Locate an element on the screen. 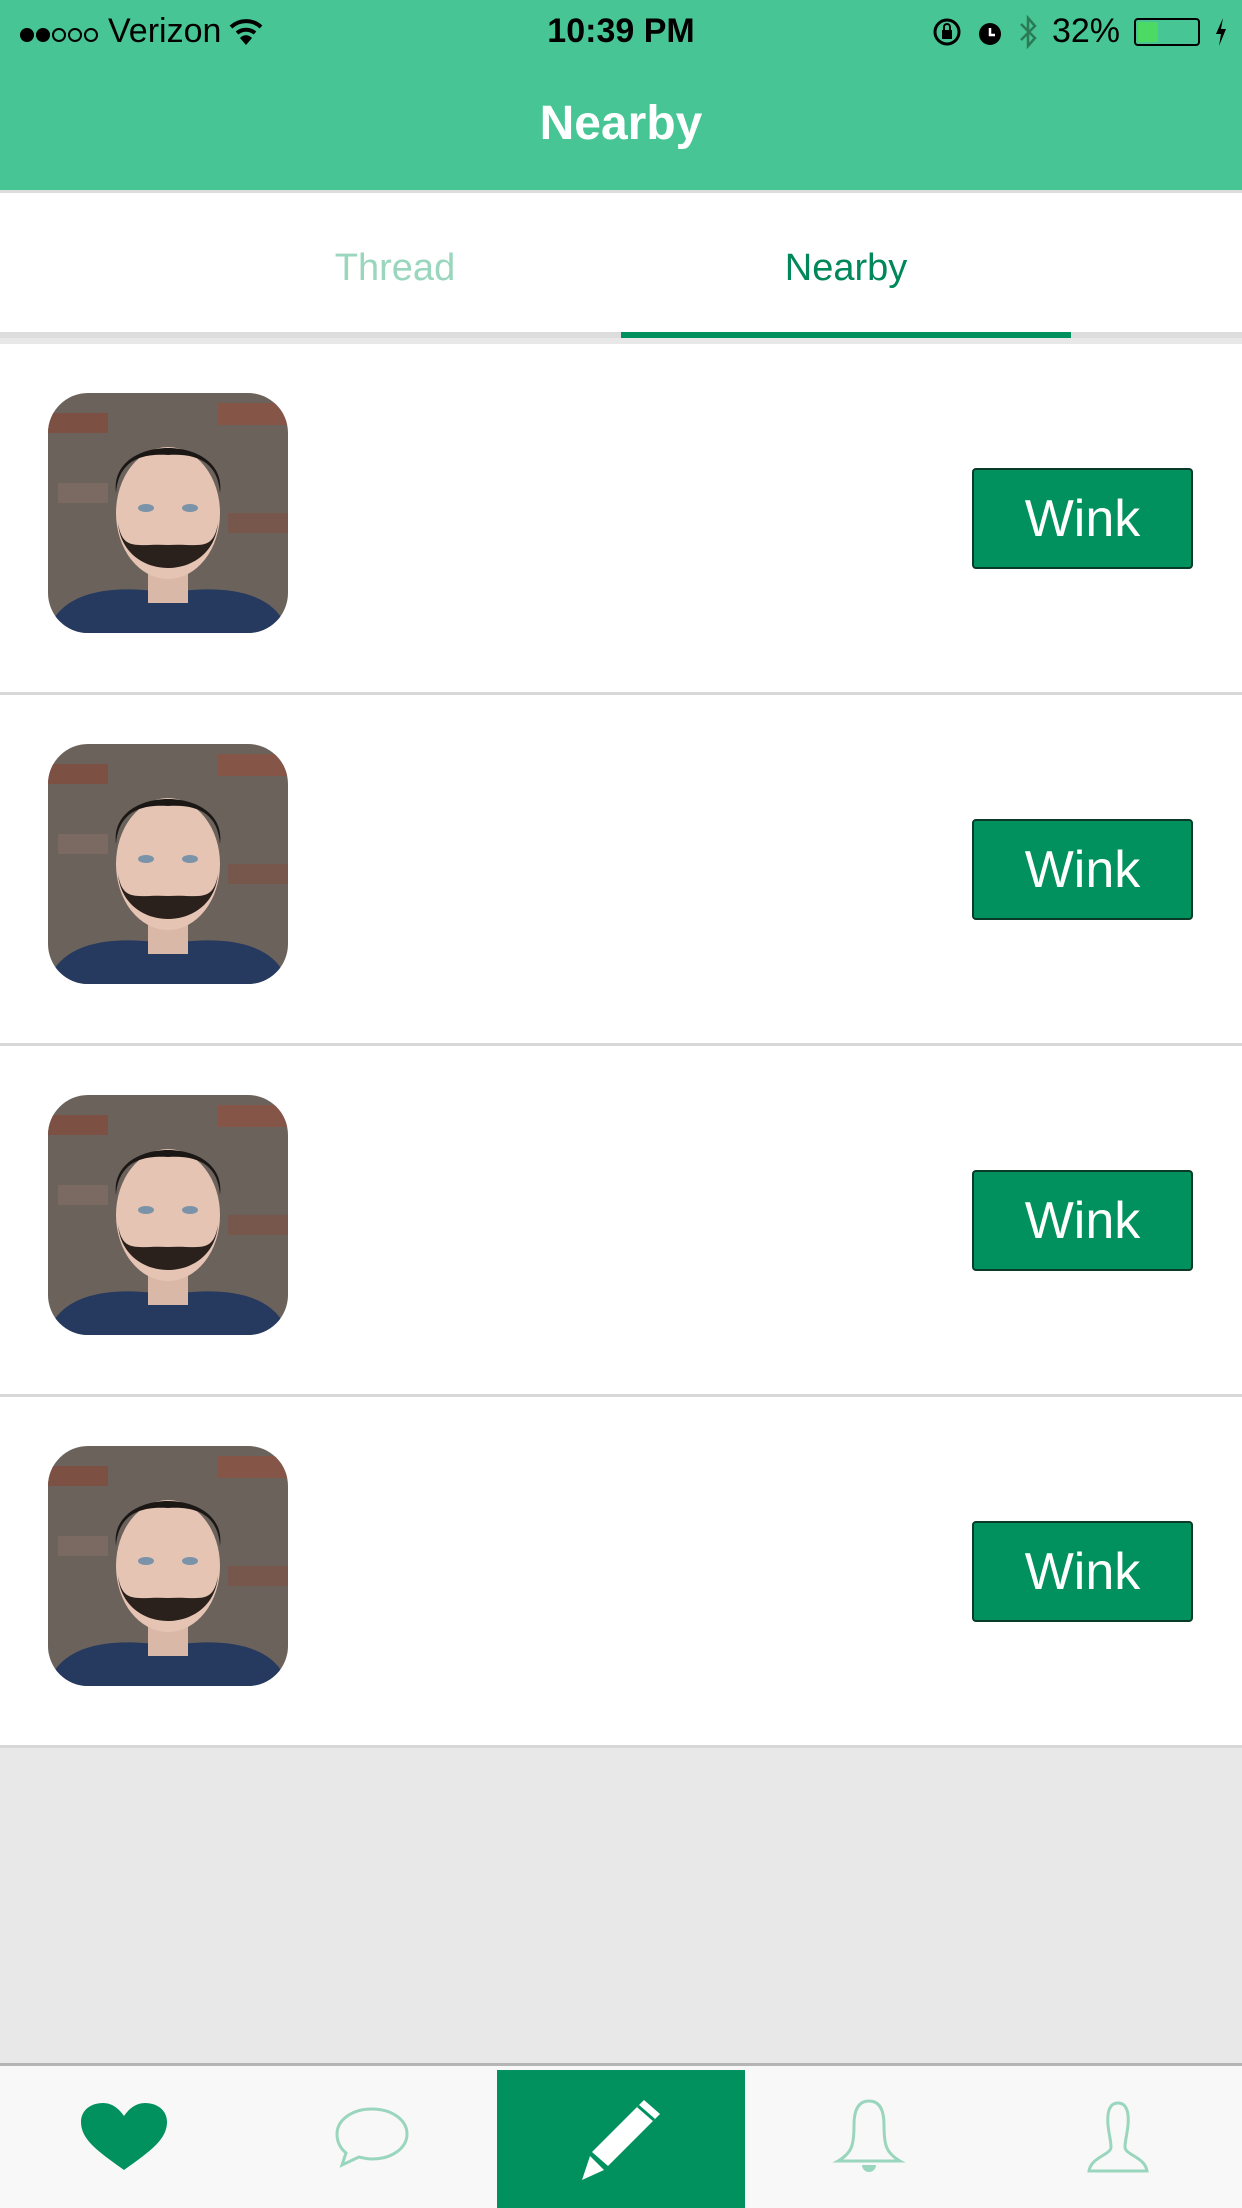  chat-bubble-icon is located at coordinates (372, 2137).